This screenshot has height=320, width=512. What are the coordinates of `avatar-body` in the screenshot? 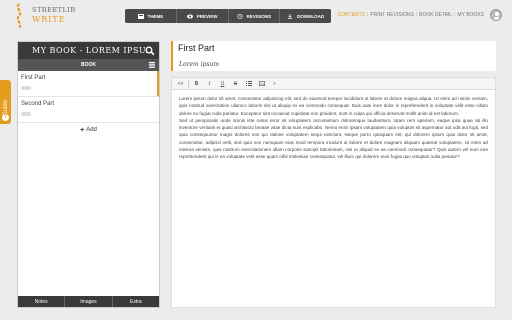 It's located at (496, 18).